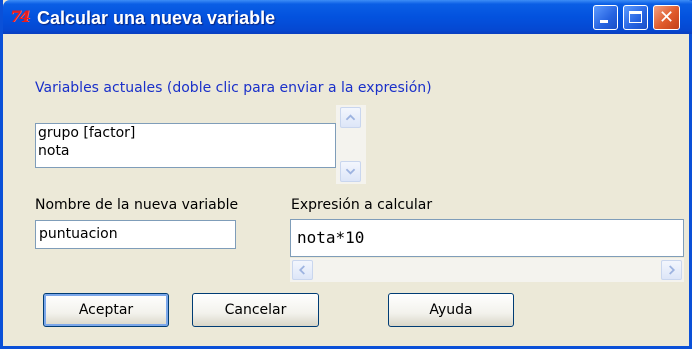 This screenshot has width=692, height=349. I want to click on list-item: nota, so click(185, 151).